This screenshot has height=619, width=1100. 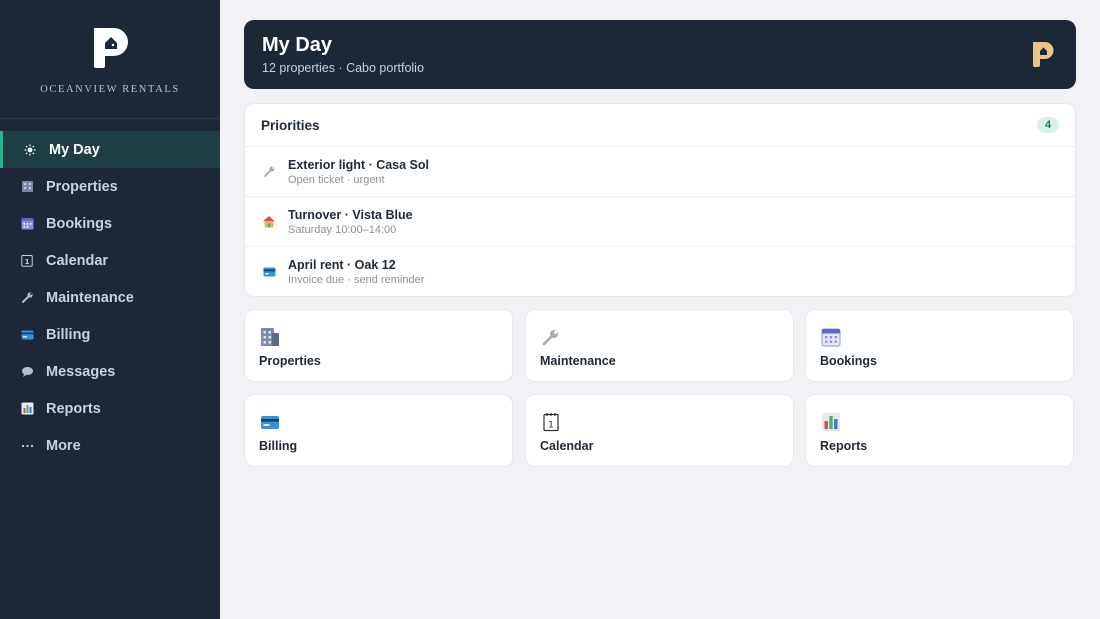 I want to click on sidebar-item-label: Calendar, so click(x=77, y=260).